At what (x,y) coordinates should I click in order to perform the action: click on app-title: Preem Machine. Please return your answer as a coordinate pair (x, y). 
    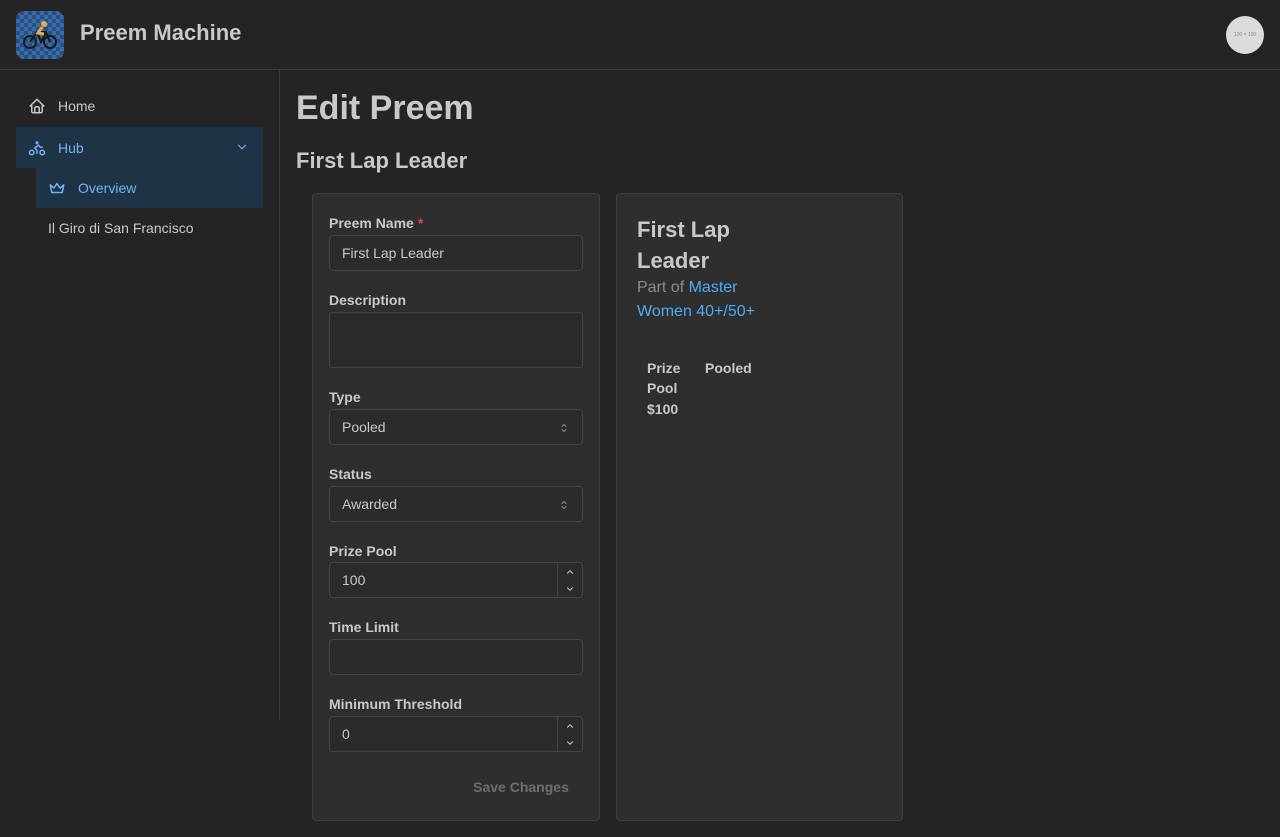
    Looking at the image, I should click on (161, 32).